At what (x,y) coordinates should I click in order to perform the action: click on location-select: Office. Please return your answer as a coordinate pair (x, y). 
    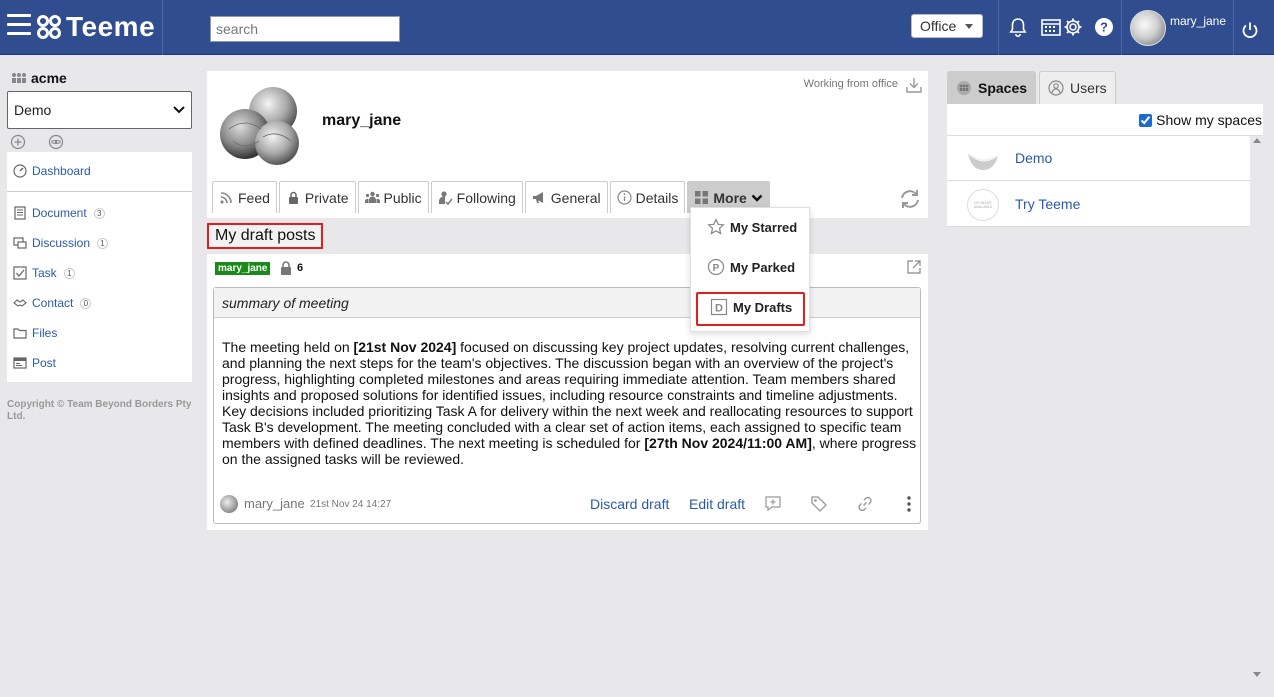
    Looking at the image, I should click on (947, 26).